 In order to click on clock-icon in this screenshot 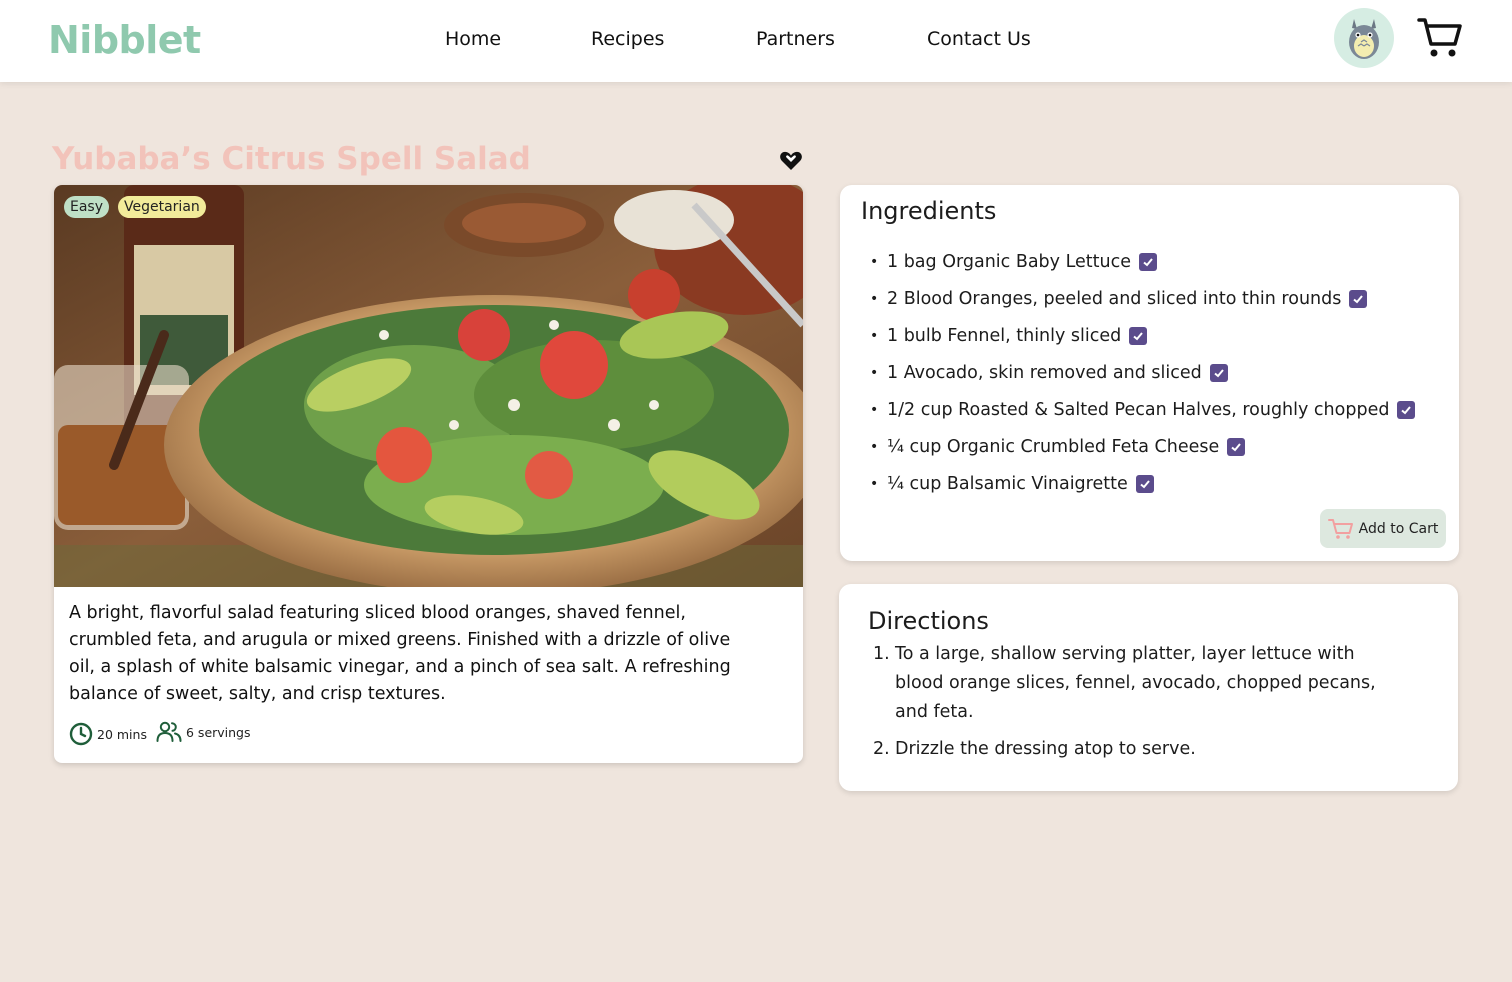, I will do `click(81, 734)`.